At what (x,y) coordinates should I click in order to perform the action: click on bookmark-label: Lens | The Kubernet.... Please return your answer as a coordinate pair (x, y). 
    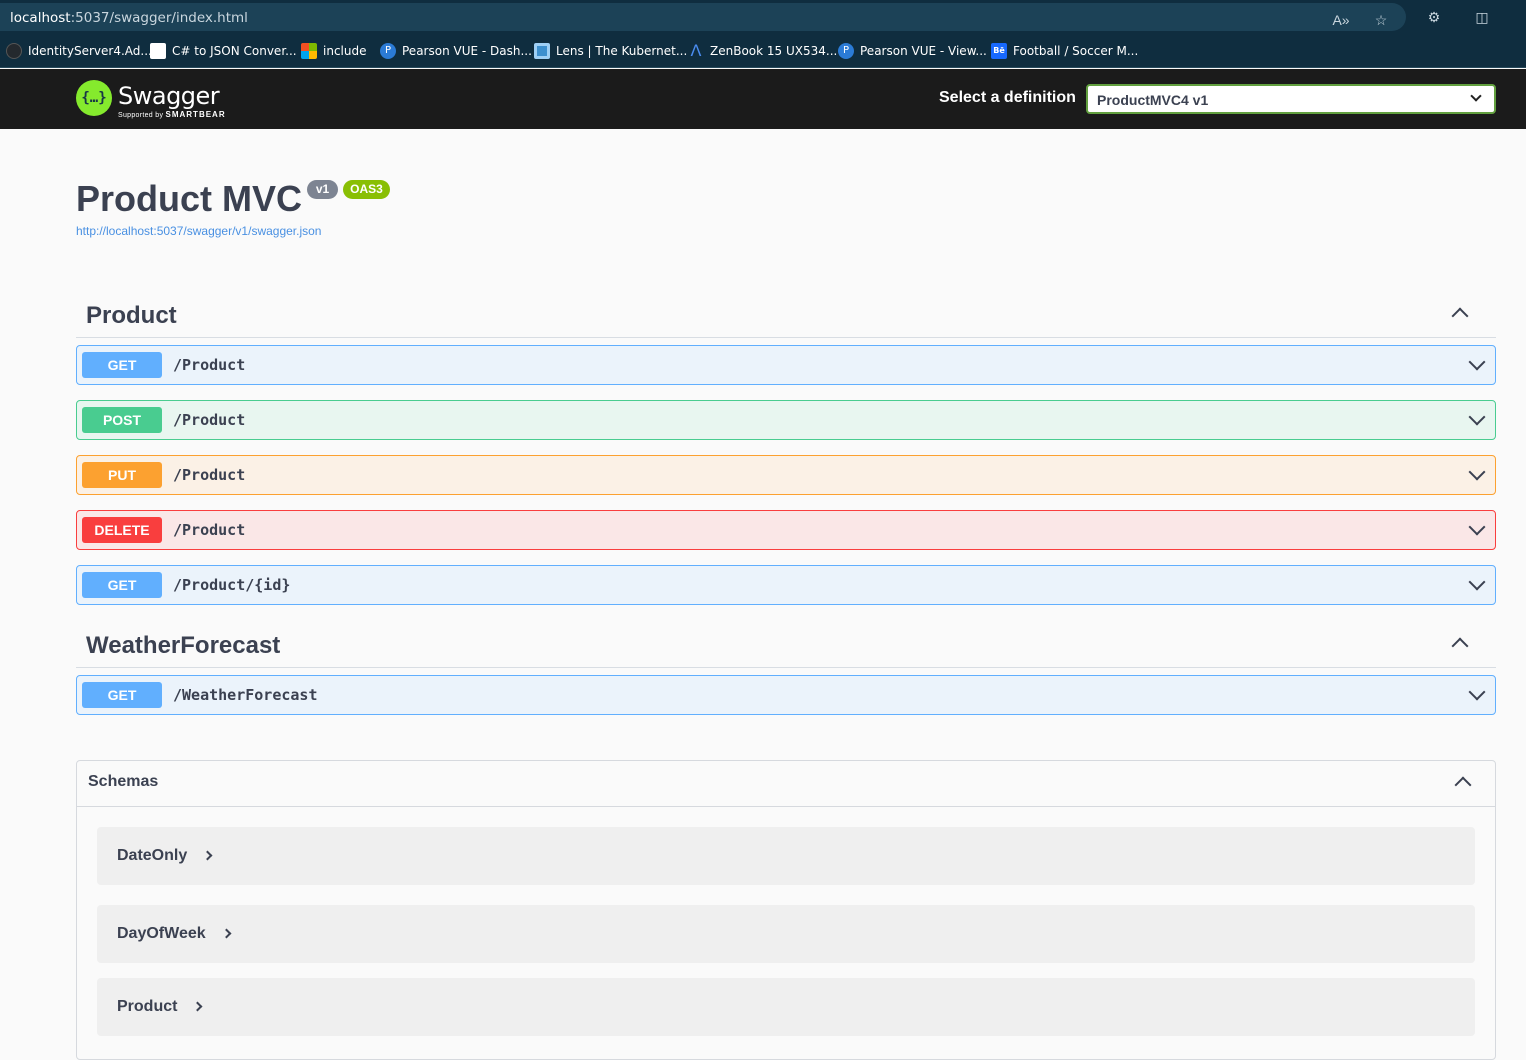
    Looking at the image, I should click on (622, 51).